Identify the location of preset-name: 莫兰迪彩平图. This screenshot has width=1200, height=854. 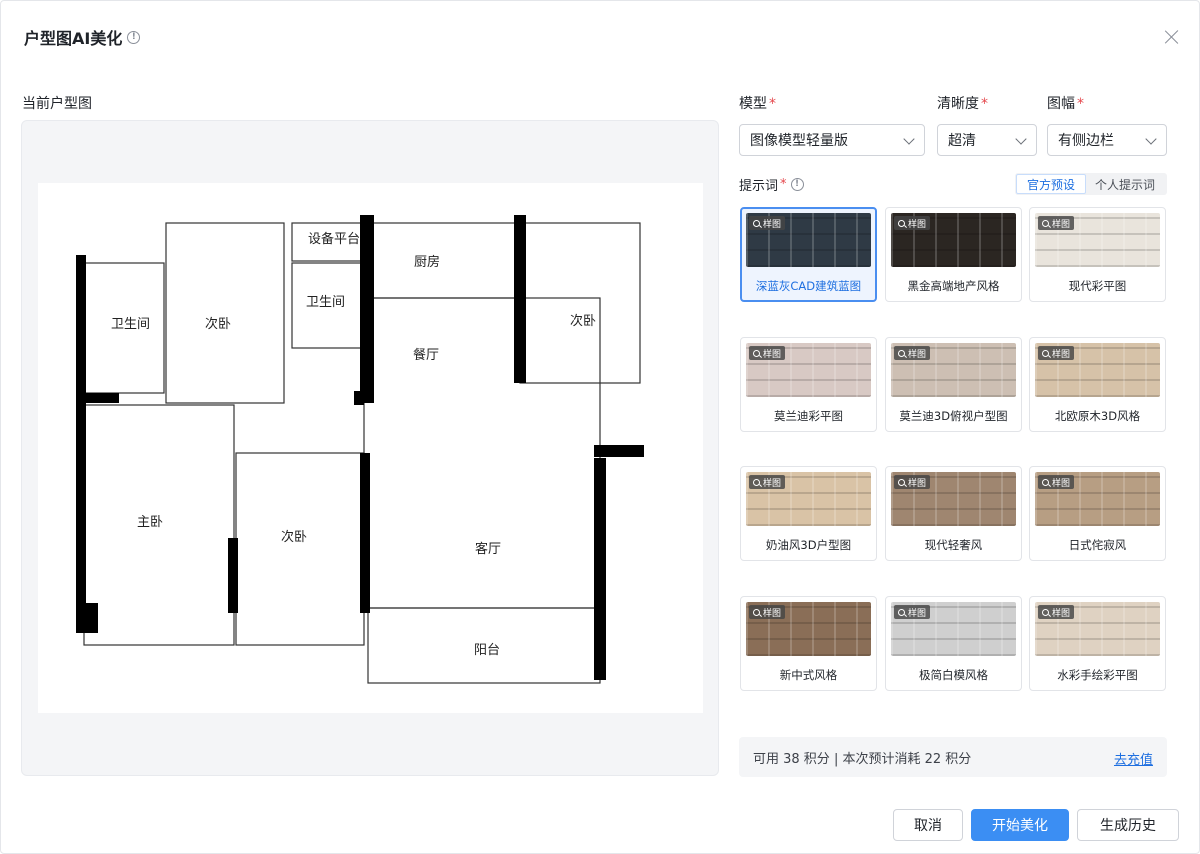
(808, 416).